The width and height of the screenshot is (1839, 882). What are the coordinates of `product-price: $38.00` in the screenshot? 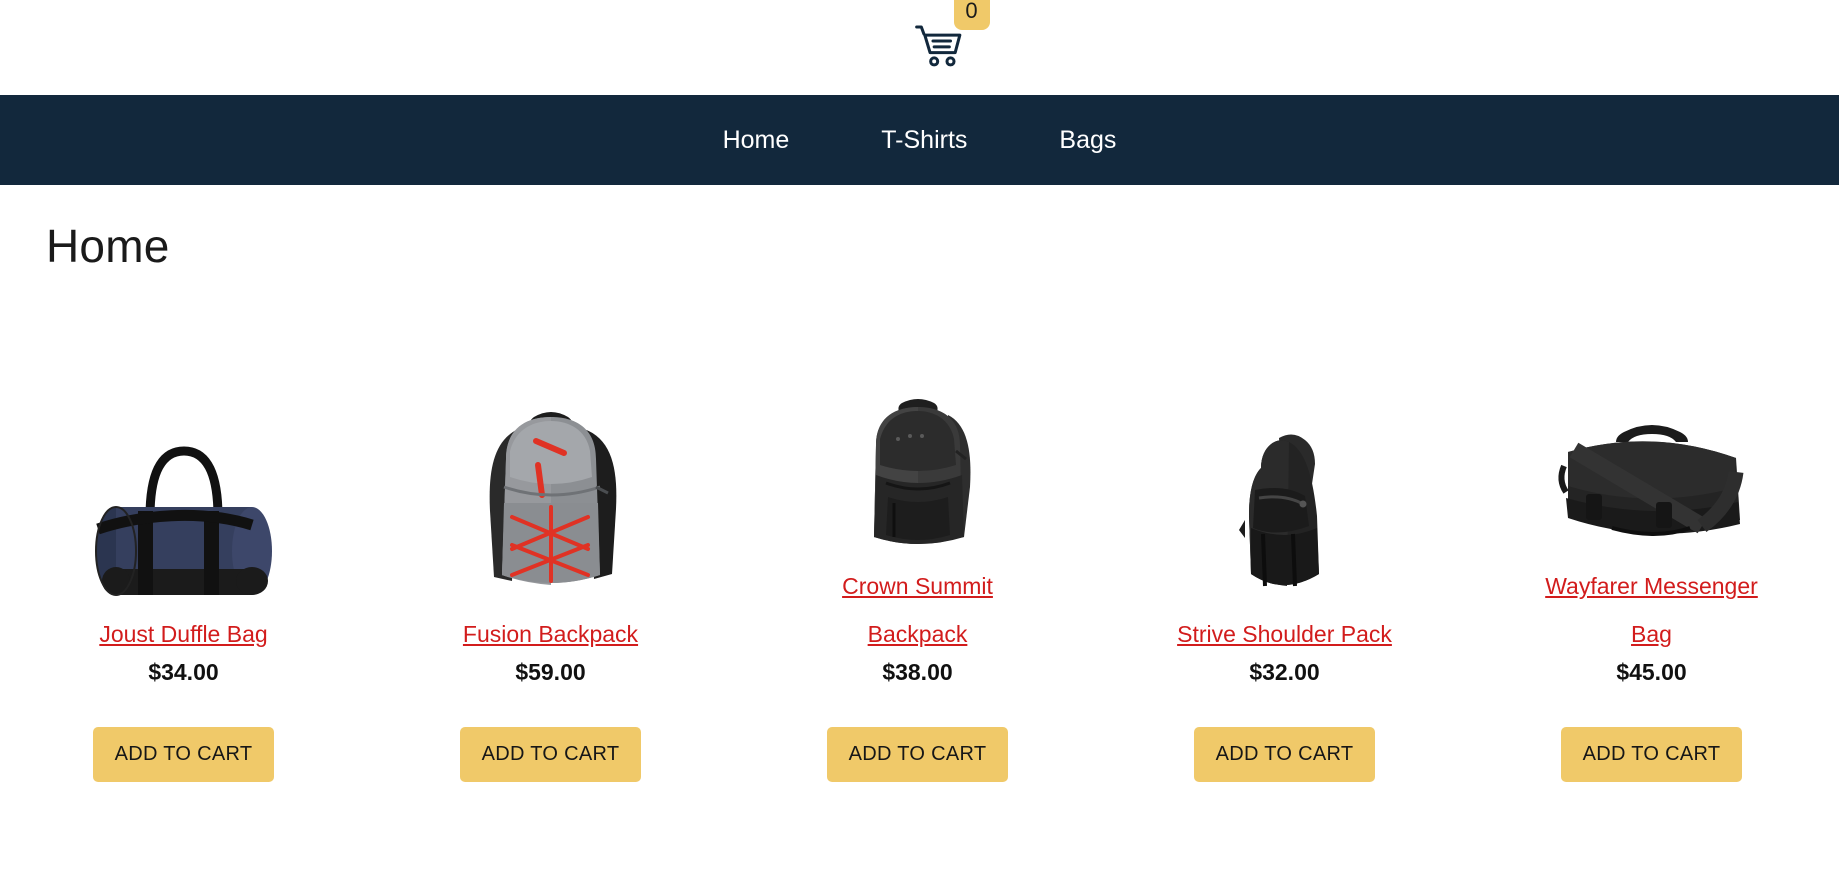 It's located at (917, 671).